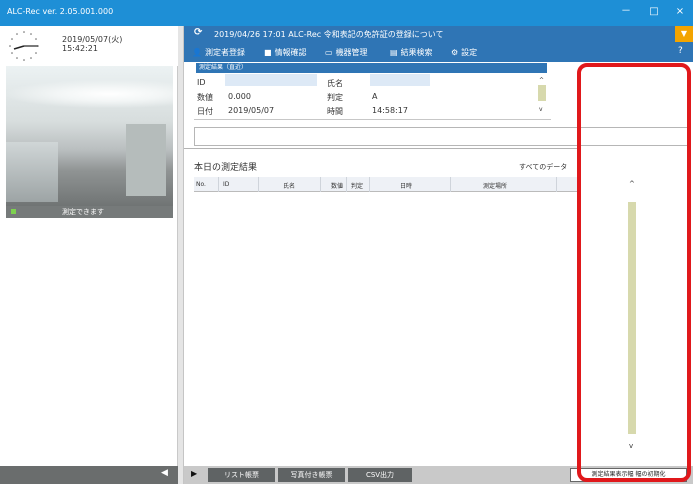 The width and height of the screenshot is (693, 484). What do you see at coordinates (329, 52) in the screenshot?
I see `device-icon: ▭` at bounding box center [329, 52].